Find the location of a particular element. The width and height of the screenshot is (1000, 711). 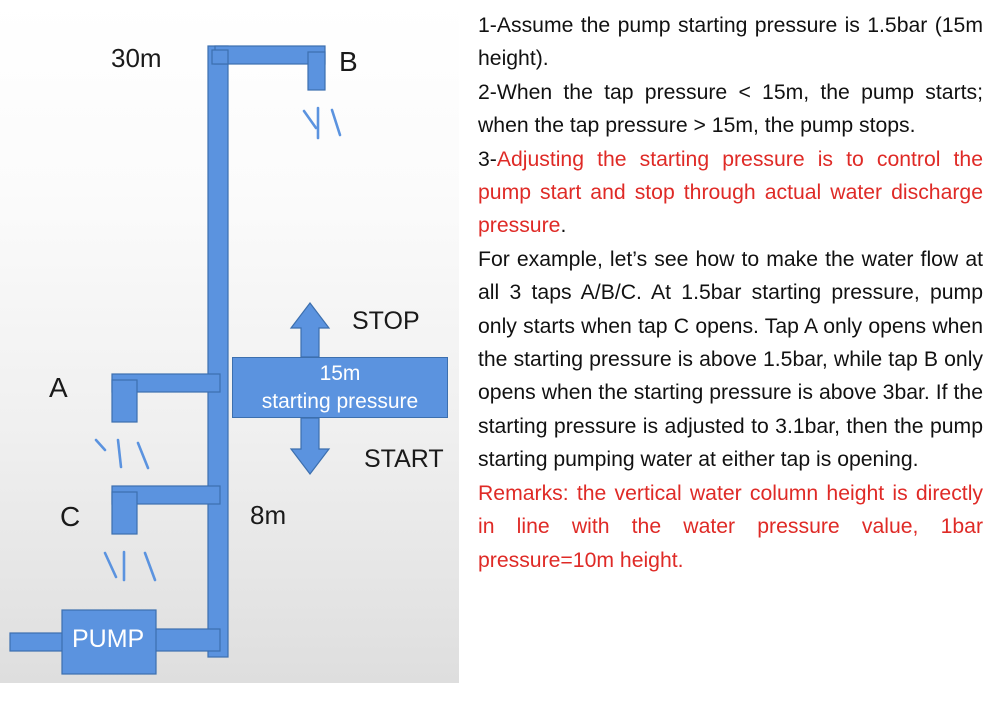

tap-c-down-stub is located at coordinates (124, 513).